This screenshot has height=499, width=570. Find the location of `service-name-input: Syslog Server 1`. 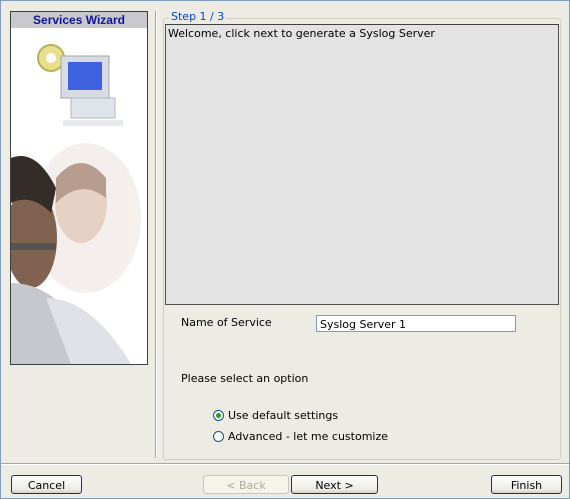

service-name-input: Syslog Server 1 is located at coordinates (416, 323).